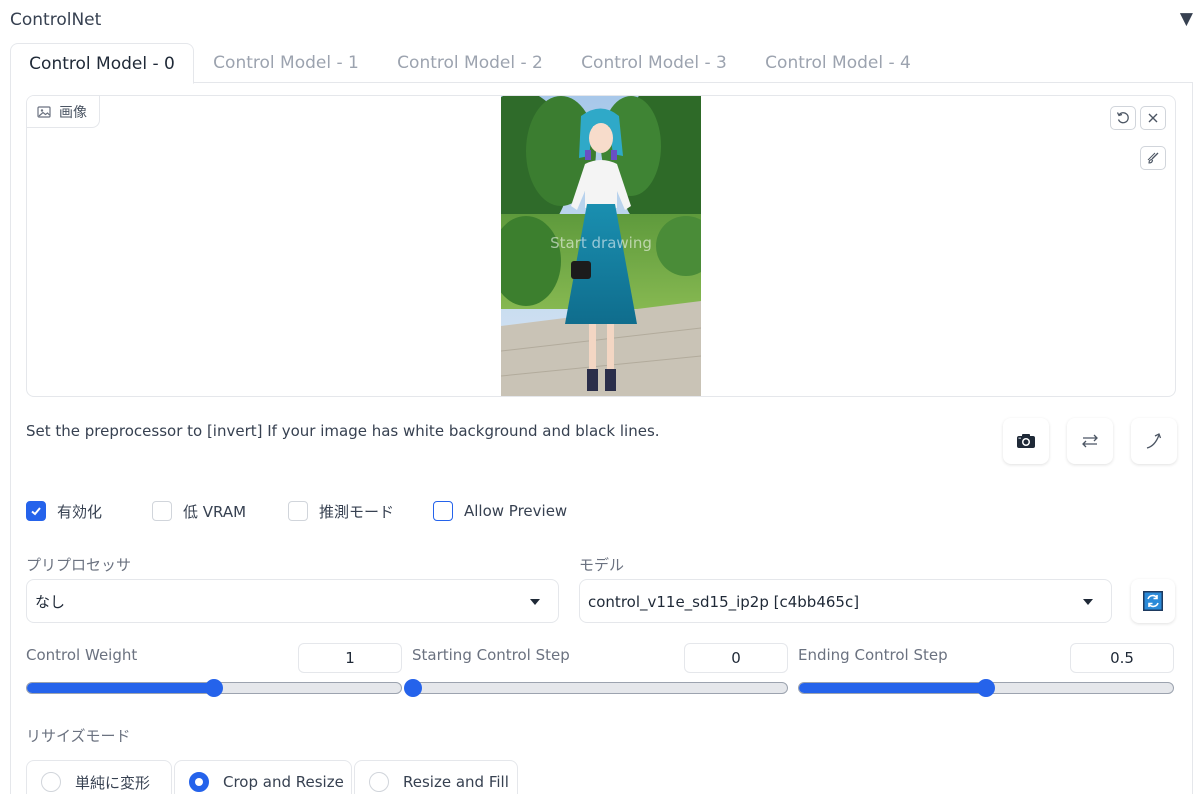  I want to click on section-title: ControlNet, so click(56, 20).